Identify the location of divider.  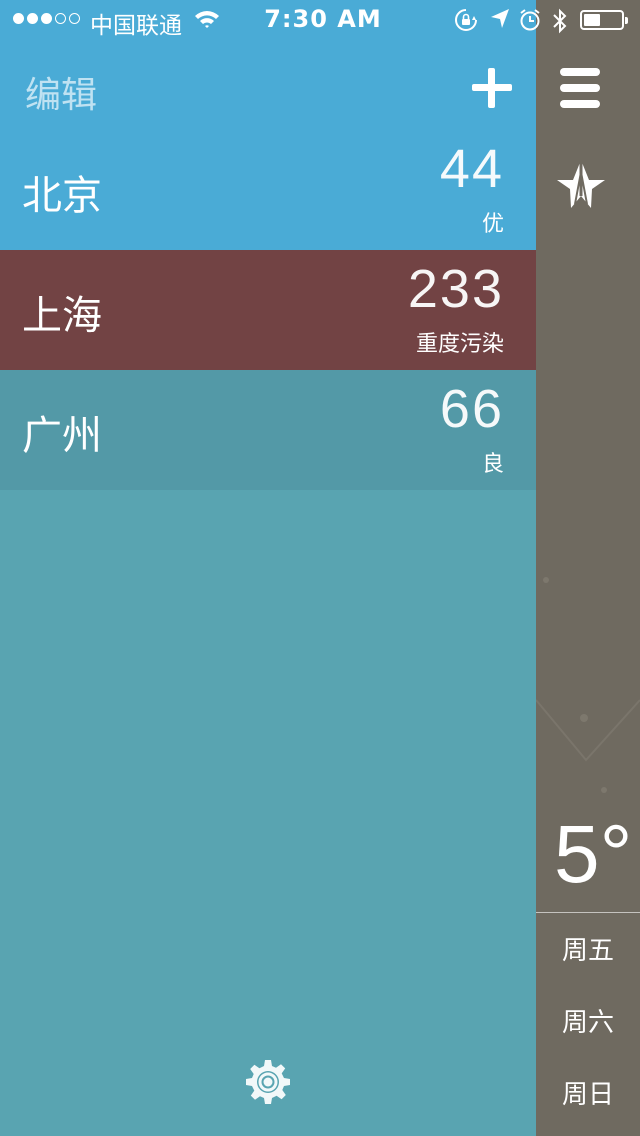
(588, 912).